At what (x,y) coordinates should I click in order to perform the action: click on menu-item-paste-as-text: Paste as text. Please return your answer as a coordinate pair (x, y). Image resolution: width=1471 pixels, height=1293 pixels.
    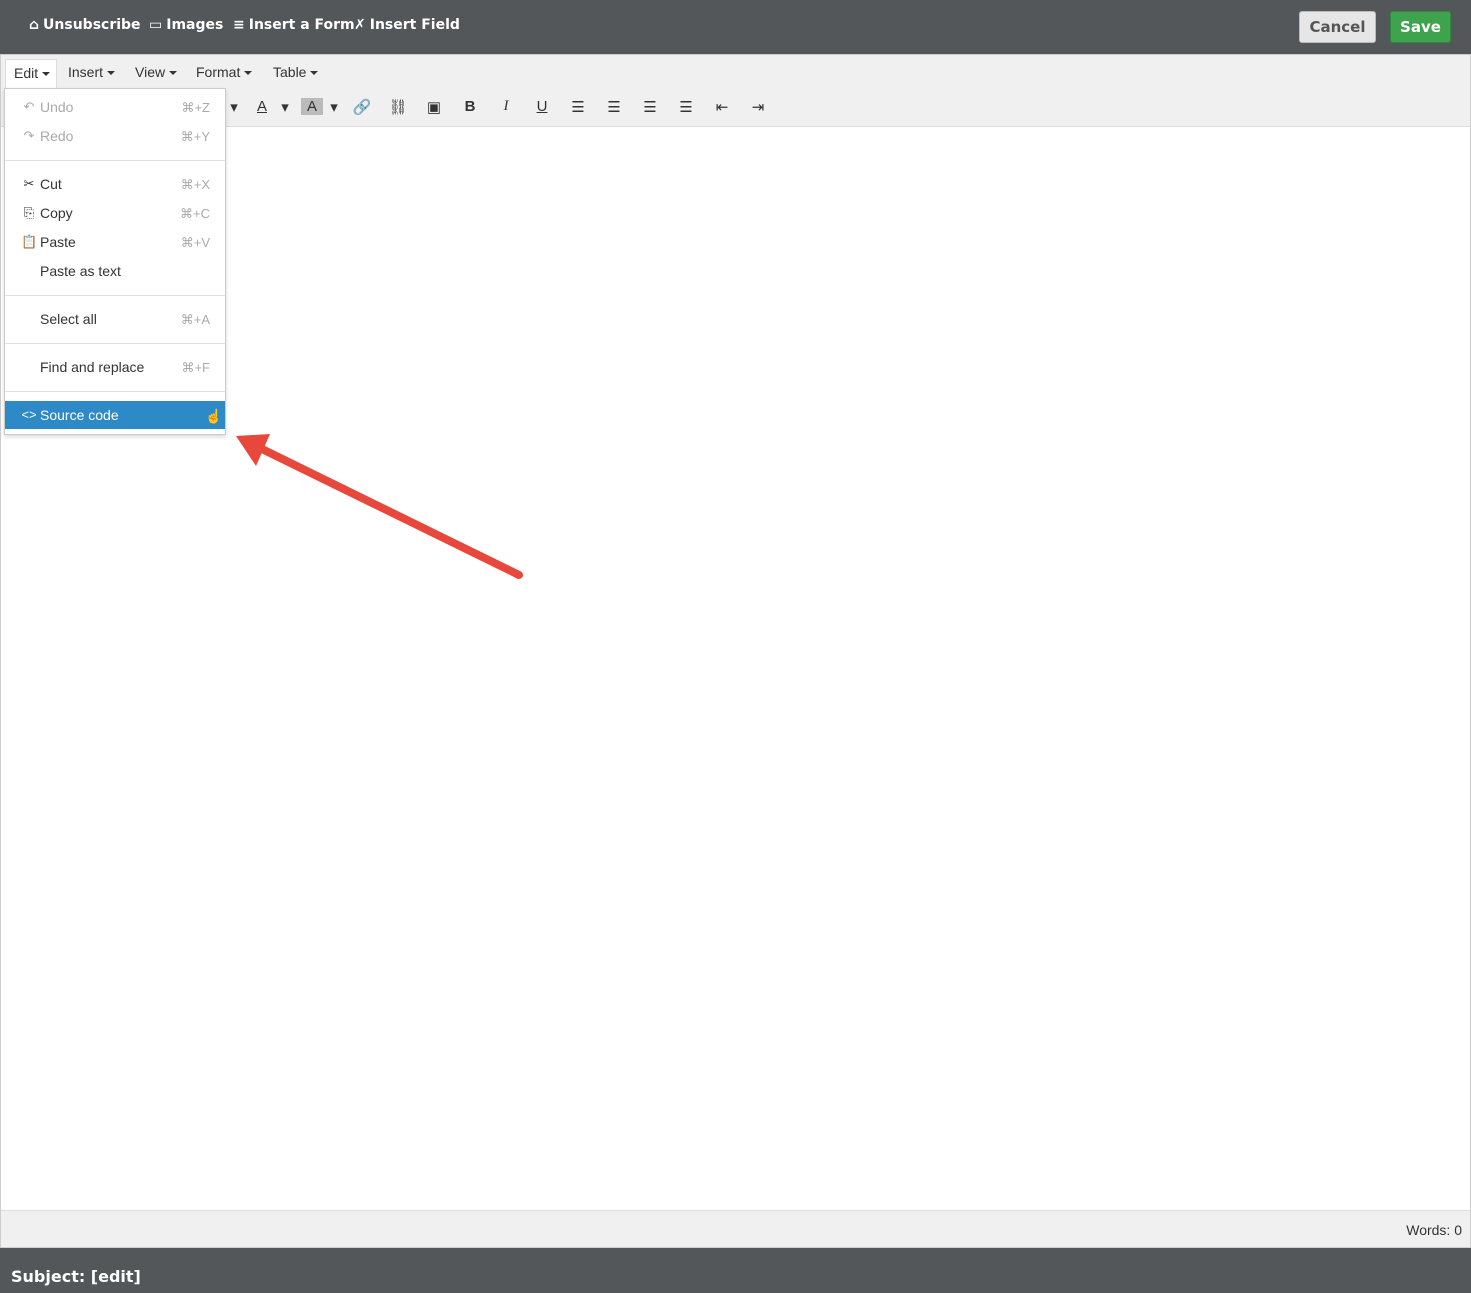
    Looking at the image, I should click on (115, 271).